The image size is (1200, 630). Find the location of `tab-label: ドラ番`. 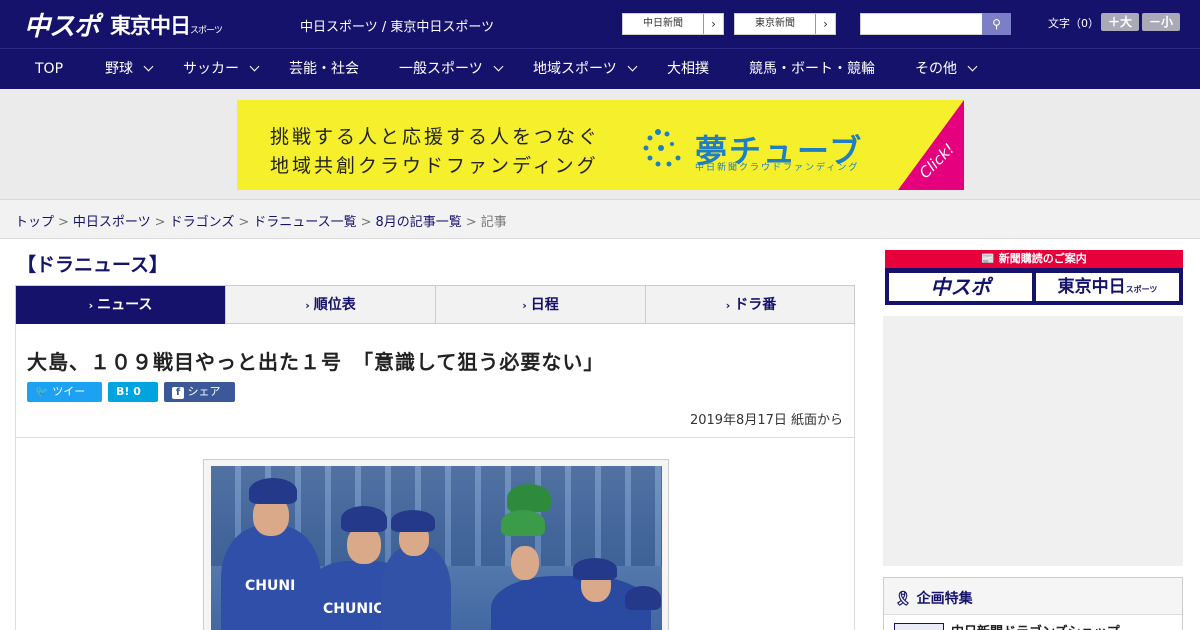

tab-label: ドラ番 is located at coordinates (755, 305).